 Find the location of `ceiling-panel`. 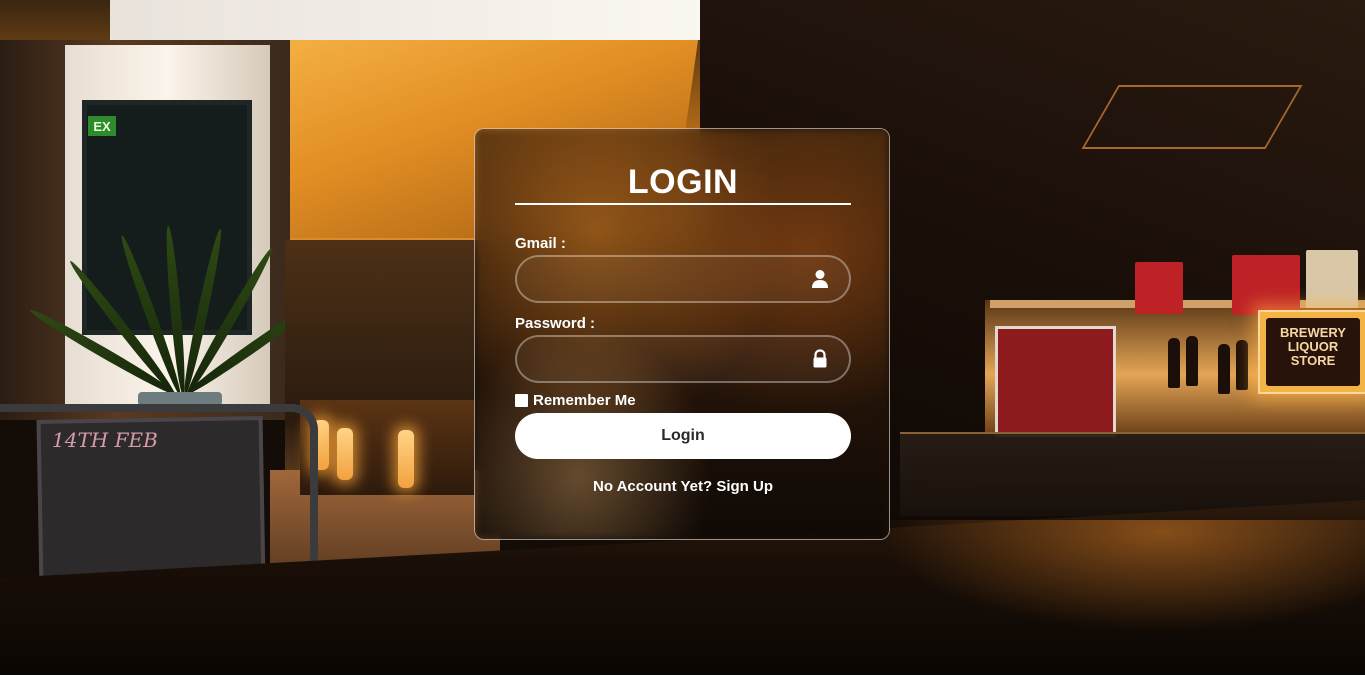

ceiling-panel is located at coordinates (1192, 117).